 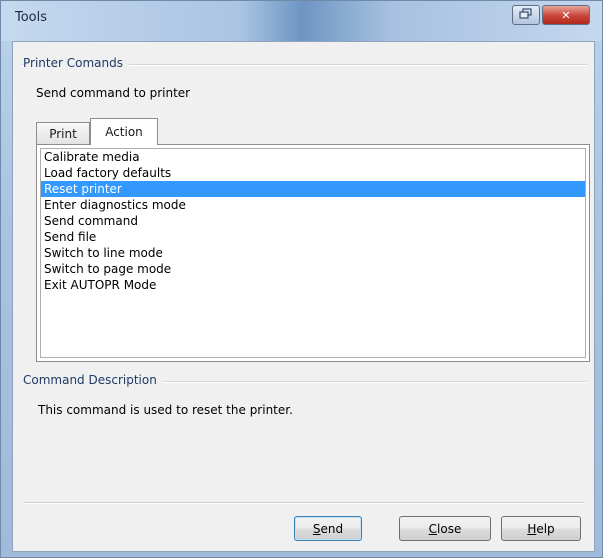 I want to click on window-title: Tools, so click(x=31, y=17).